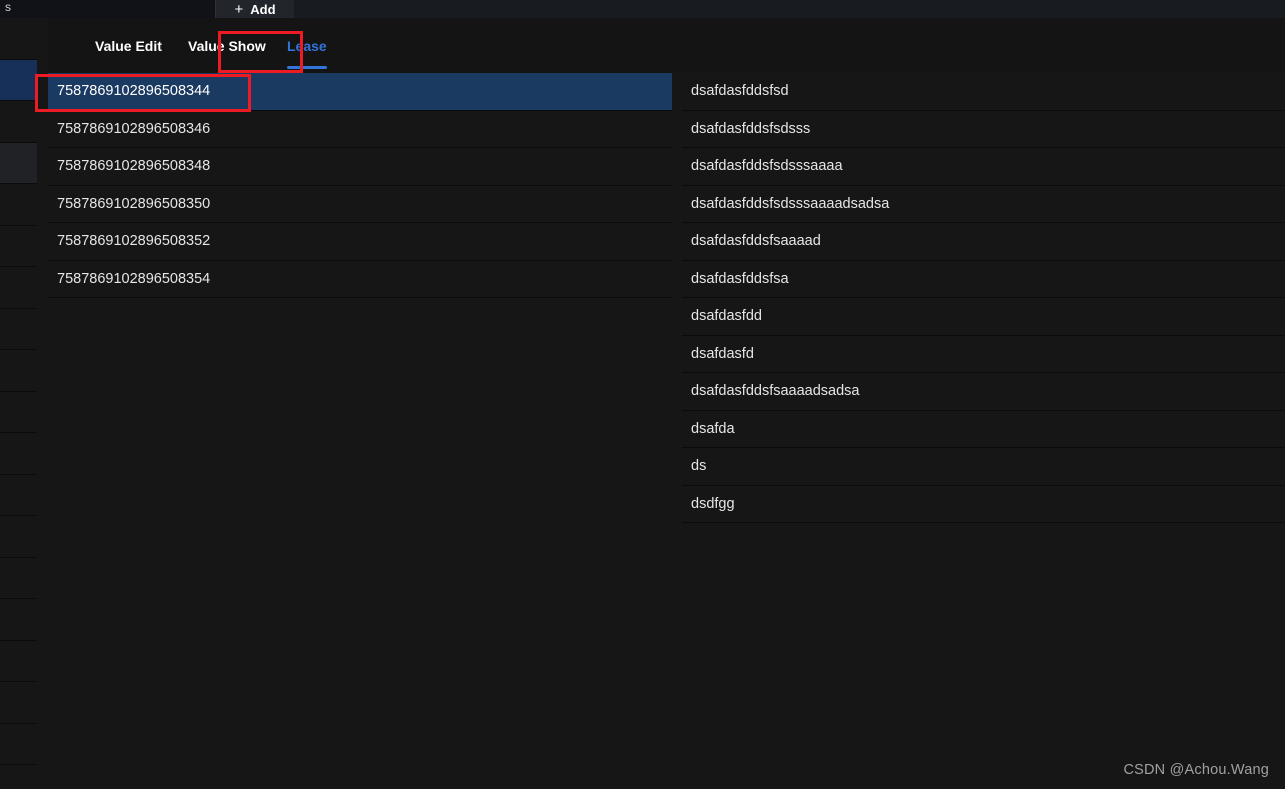  What do you see at coordinates (360, 279) in the screenshot?
I see `lease-id-row: 7587869102896508354` at bounding box center [360, 279].